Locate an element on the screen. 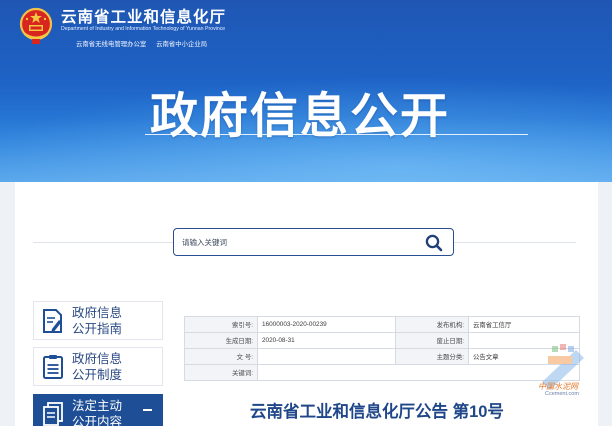  hero-divider is located at coordinates (336, 134).